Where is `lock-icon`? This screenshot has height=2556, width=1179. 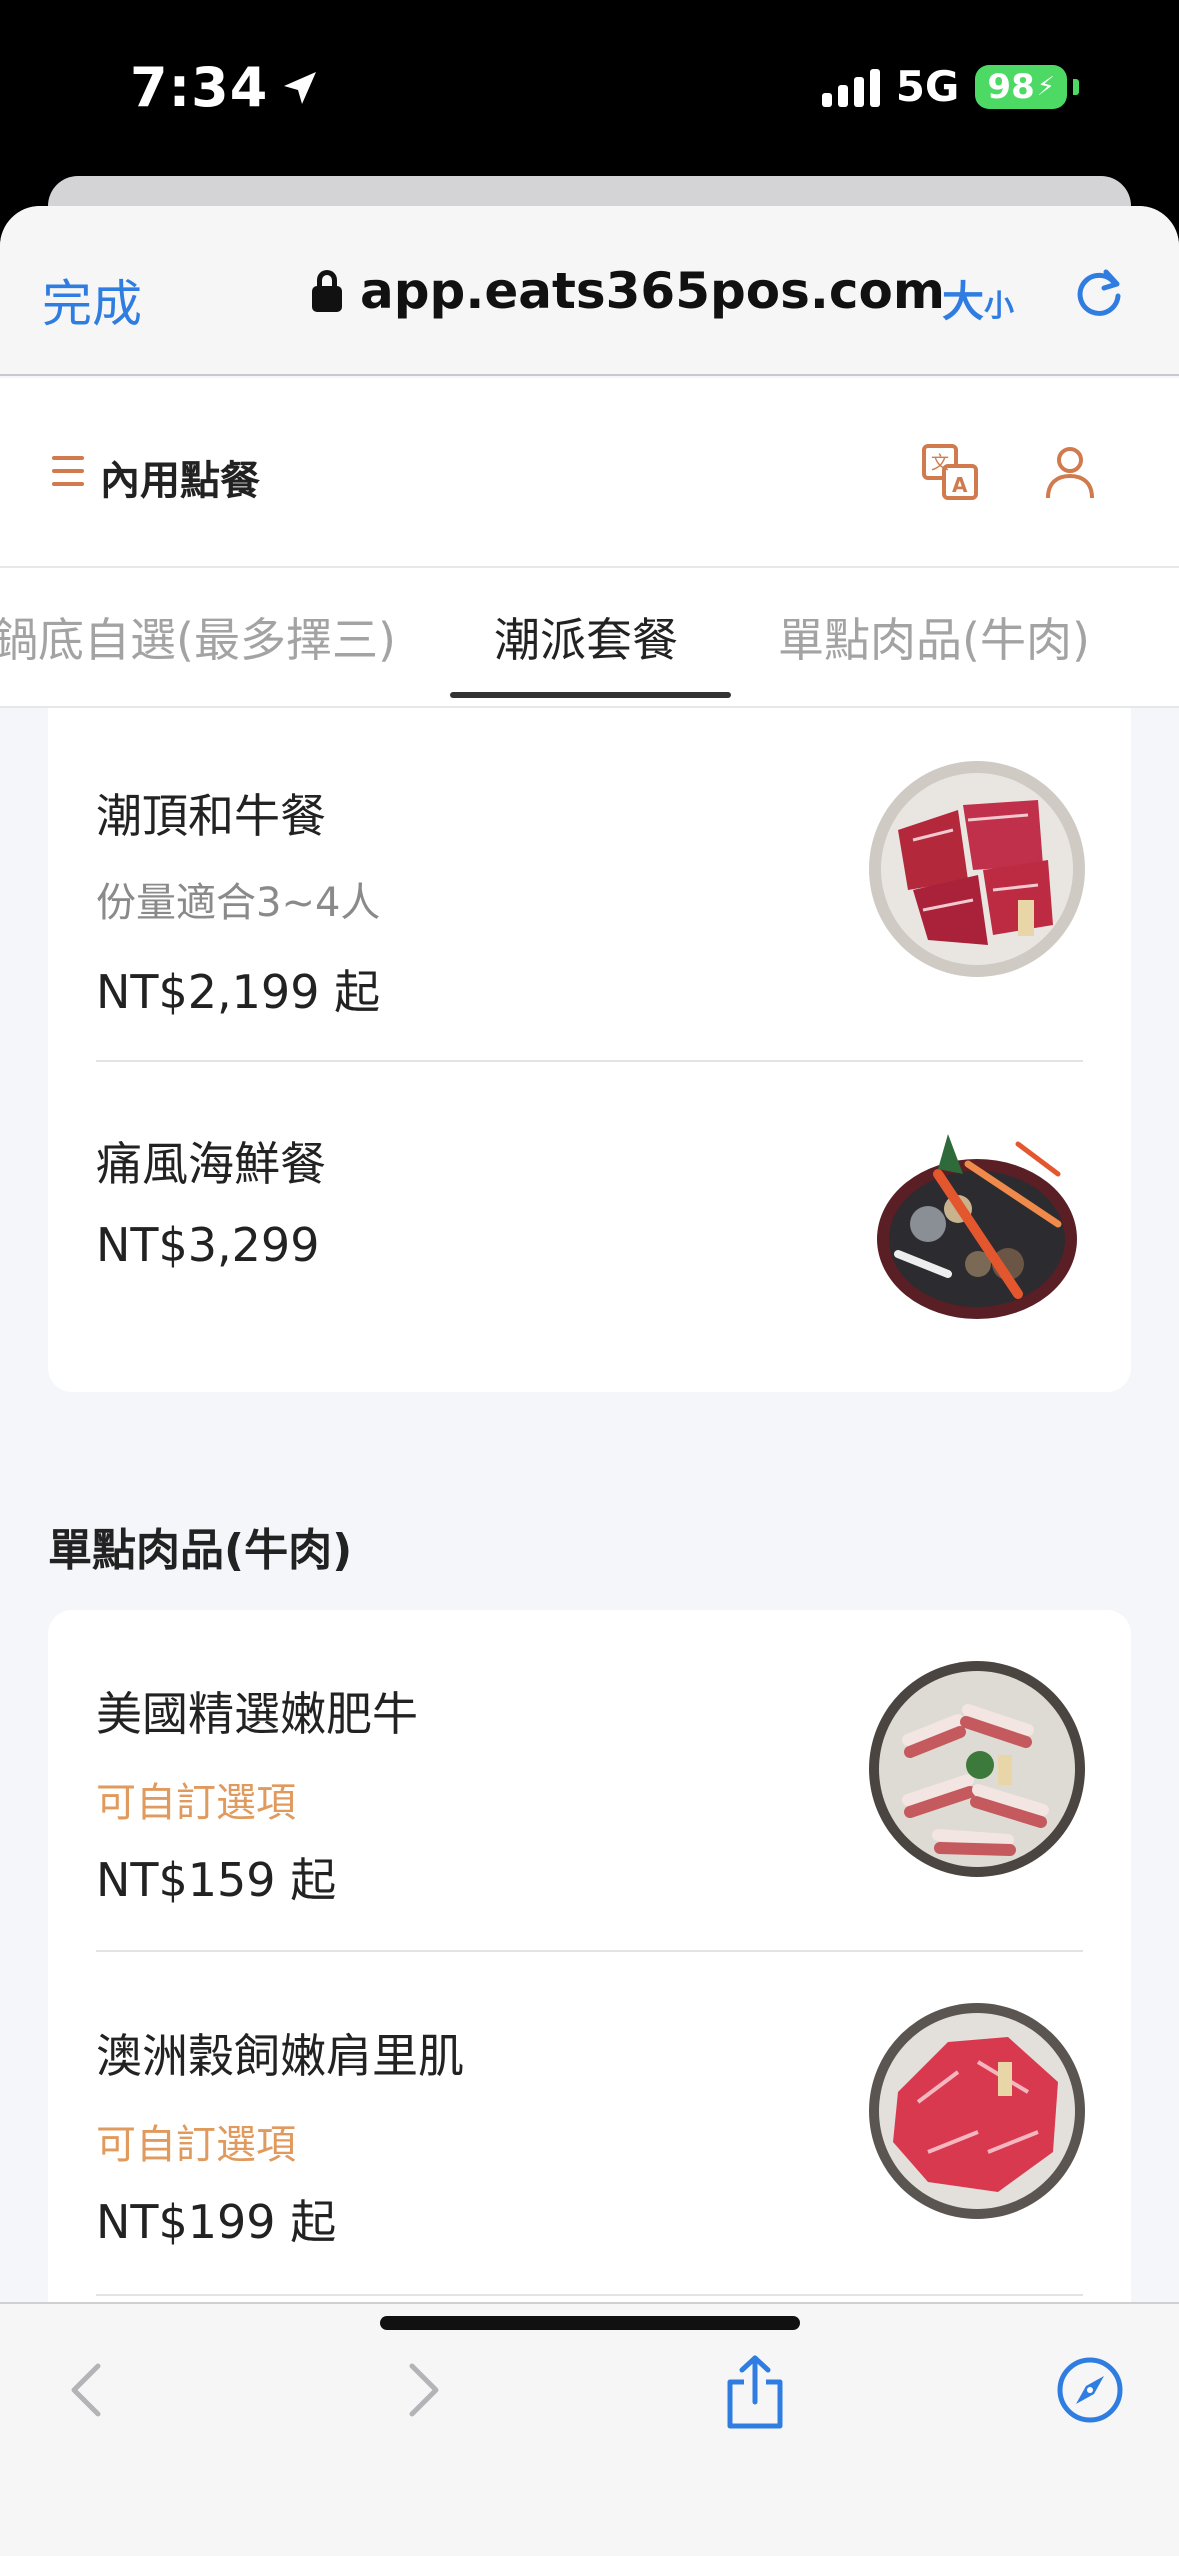 lock-icon is located at coordinates (327, 291).